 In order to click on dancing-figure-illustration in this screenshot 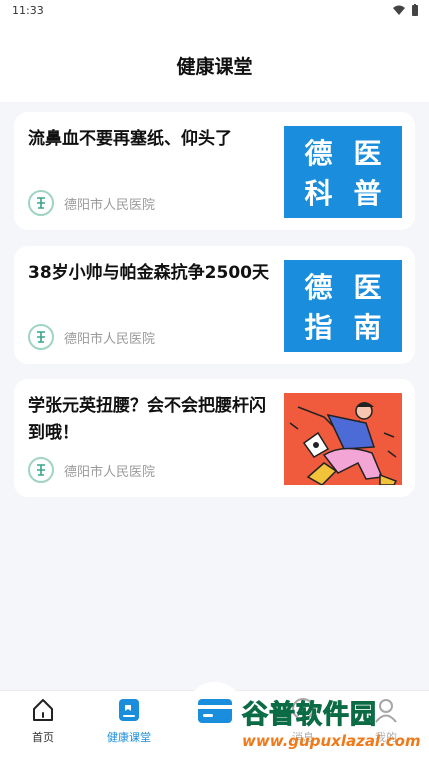, I will do `click(343, 439)`.